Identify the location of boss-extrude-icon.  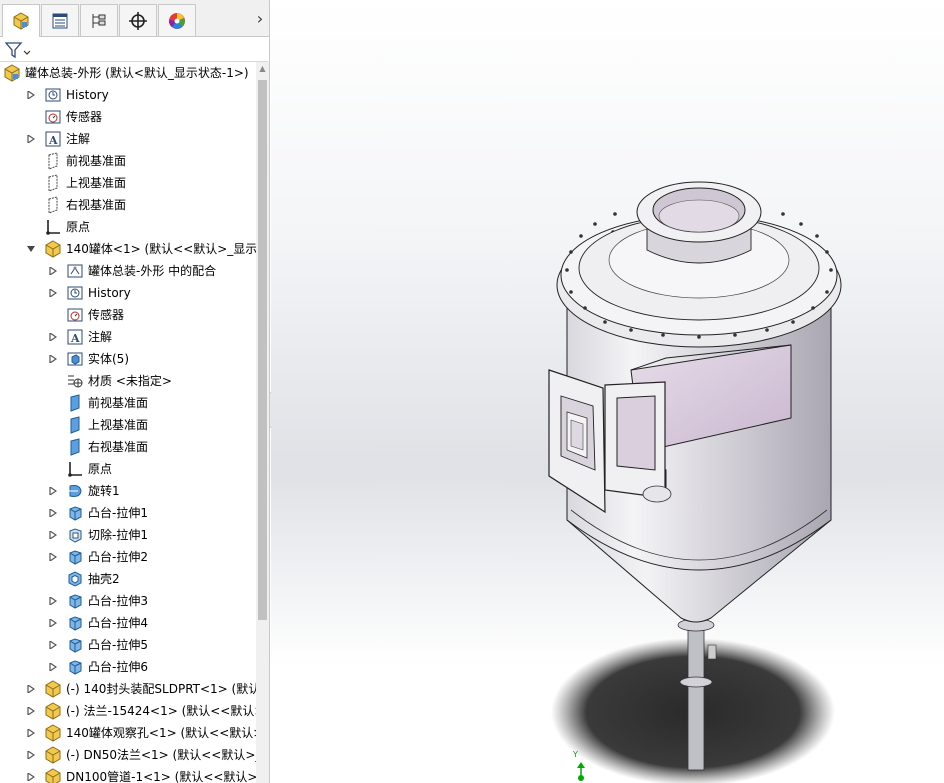
(75, 645).